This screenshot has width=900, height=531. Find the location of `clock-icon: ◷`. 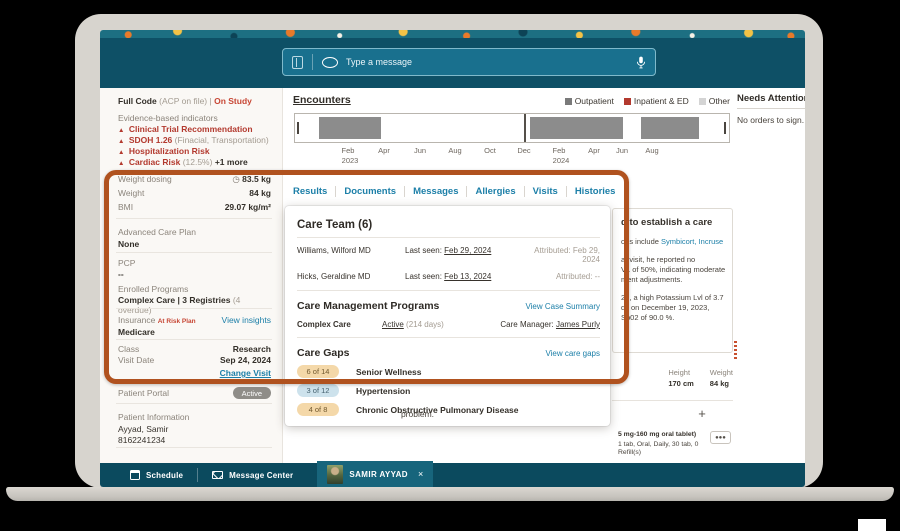

clock-icon: ◷ is located at coordinates (236, 179).